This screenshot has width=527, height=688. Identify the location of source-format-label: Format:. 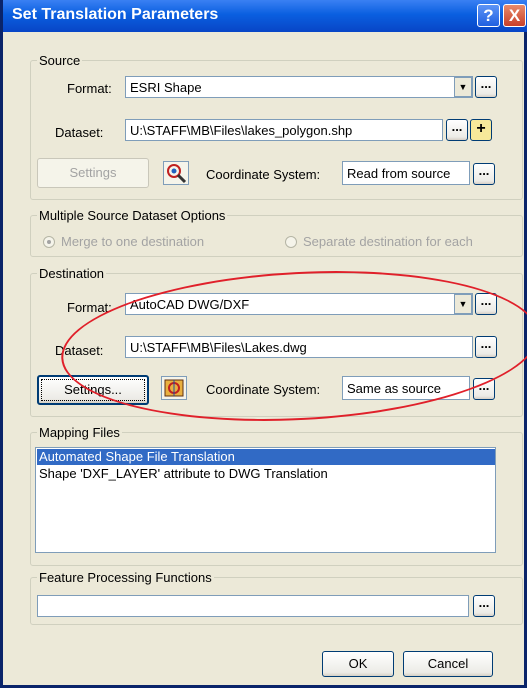
(89, 88).